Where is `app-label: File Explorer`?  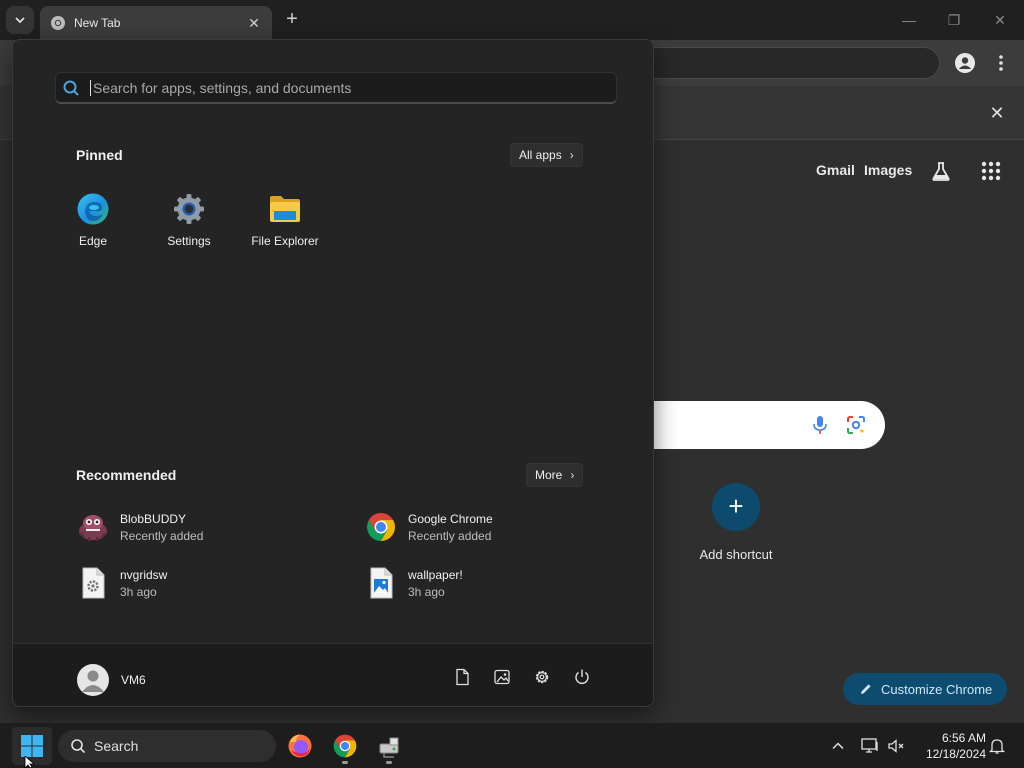 app-label: File Explorer is located at coordinates (285, 241).